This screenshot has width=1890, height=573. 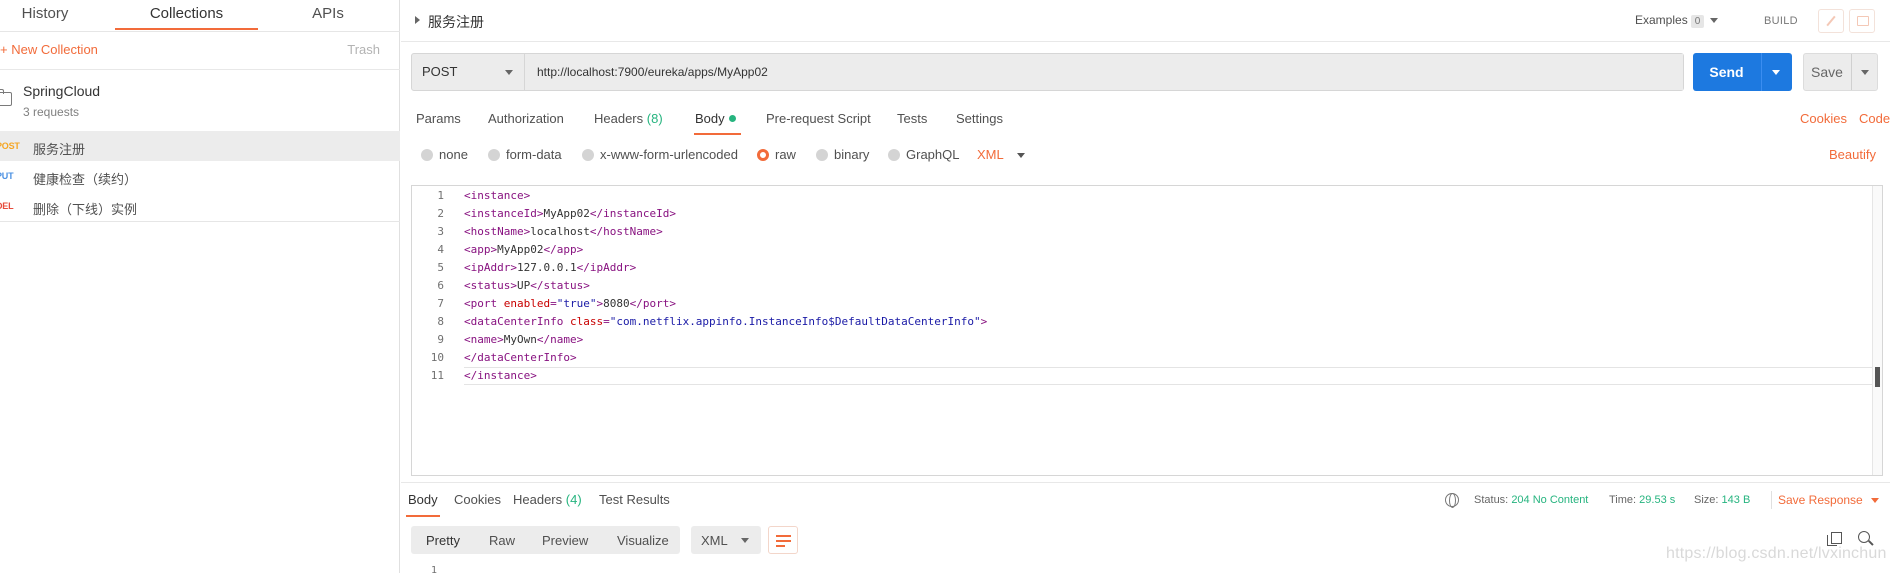 I want to click on tab-label: Headers, so click(x=619, y=118).